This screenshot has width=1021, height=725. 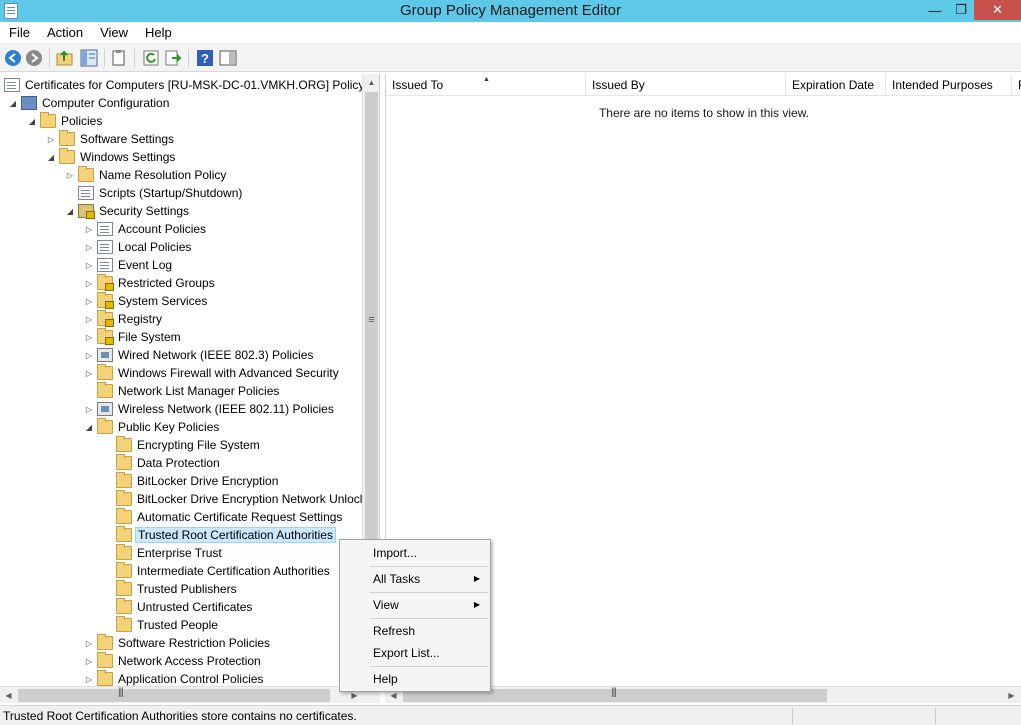 What do you see at coordinates (163, 553) in the screenshot?
I see `tree-item-enterprise-trust: Enterprise Trust` at bounding box center [163, 553].